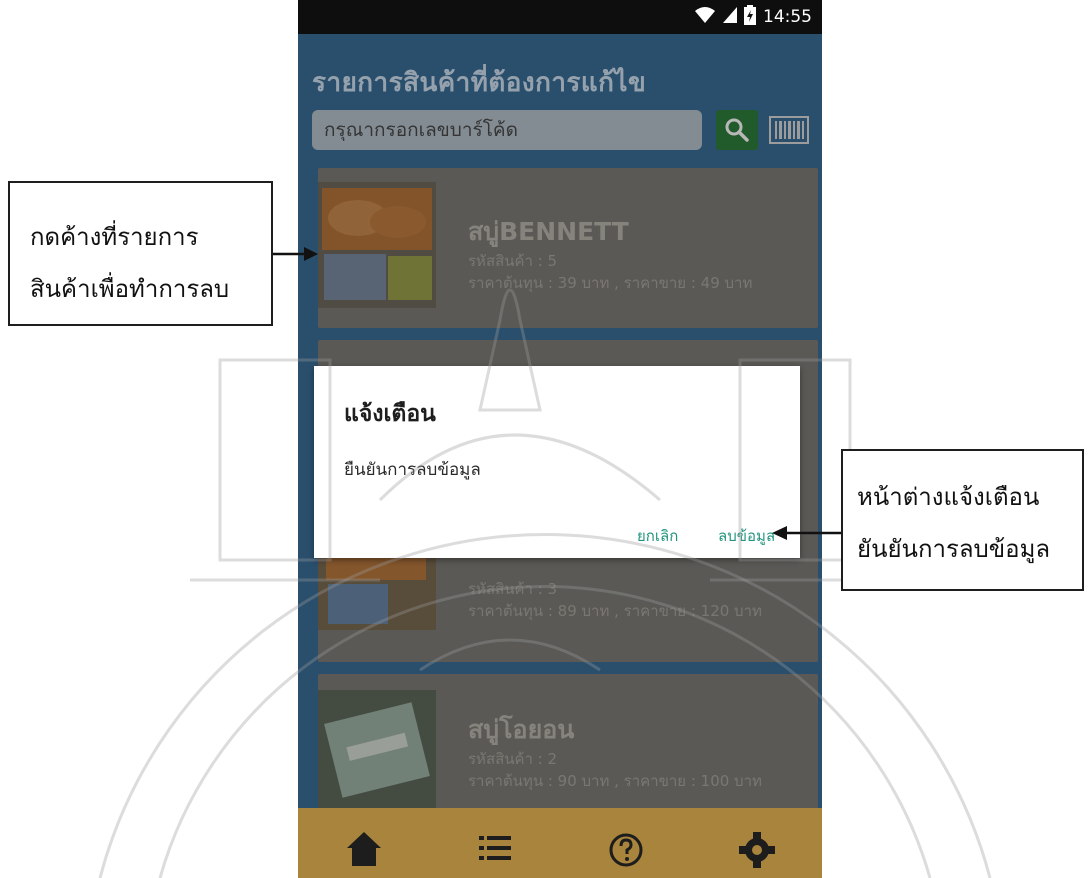  I want to click on search-button, so click(737, 130).